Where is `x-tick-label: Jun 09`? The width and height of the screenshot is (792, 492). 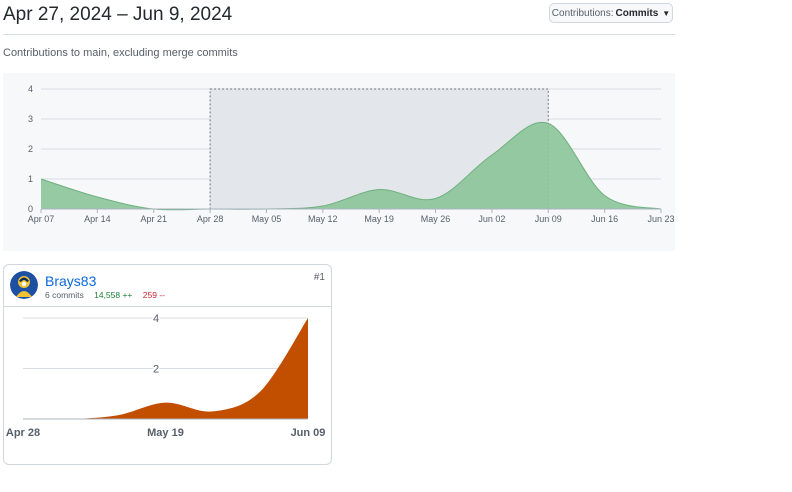
x-tick-label: Jun 09 is located at coordinates (548, 219).